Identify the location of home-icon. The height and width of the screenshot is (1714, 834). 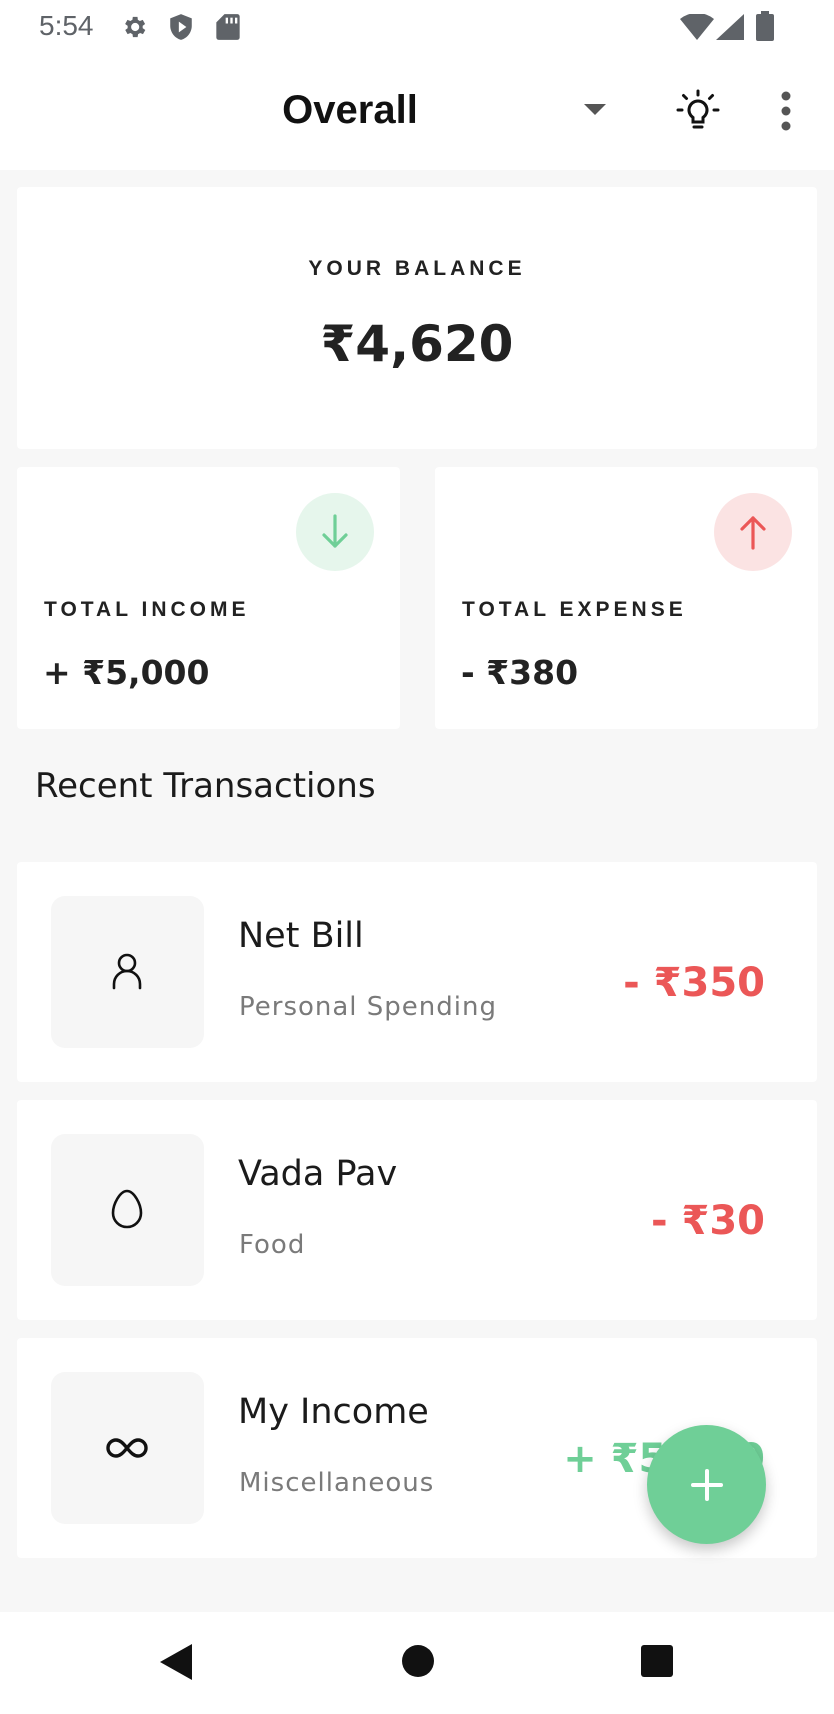
(418, 1661).